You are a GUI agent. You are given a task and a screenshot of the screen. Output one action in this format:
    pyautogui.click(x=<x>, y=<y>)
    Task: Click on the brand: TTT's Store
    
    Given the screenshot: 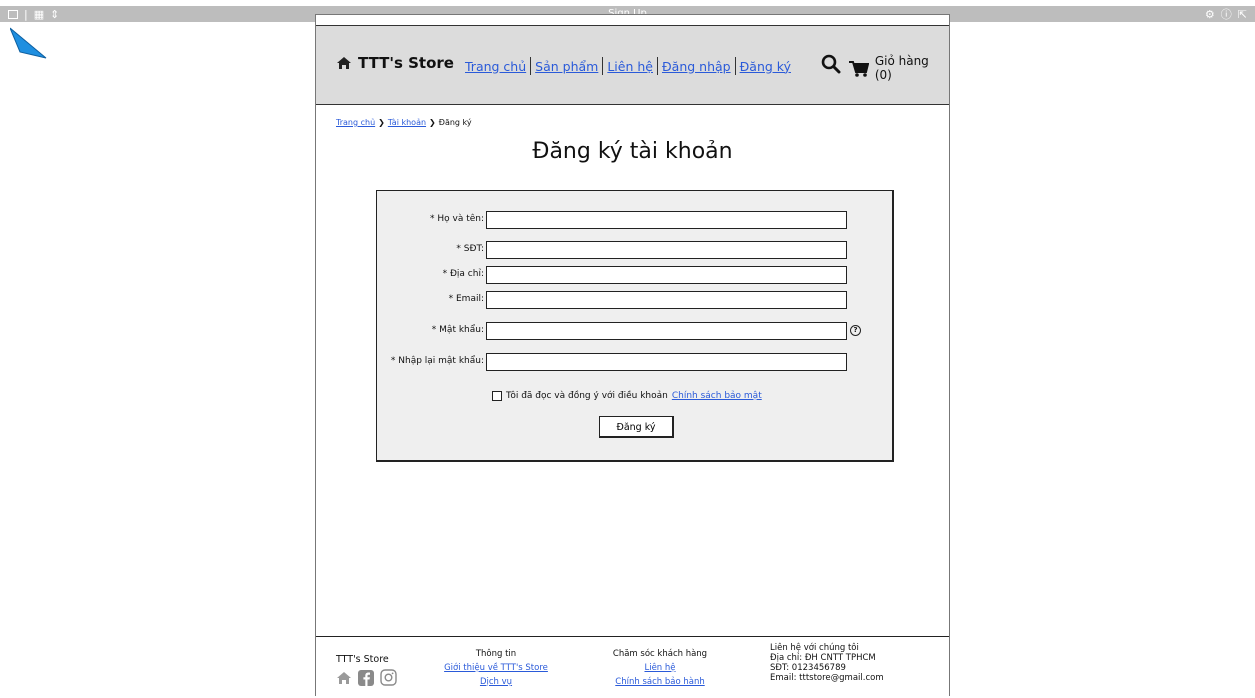 What is the action you would take?
    pyautogui.click(x=395, y=63)
    